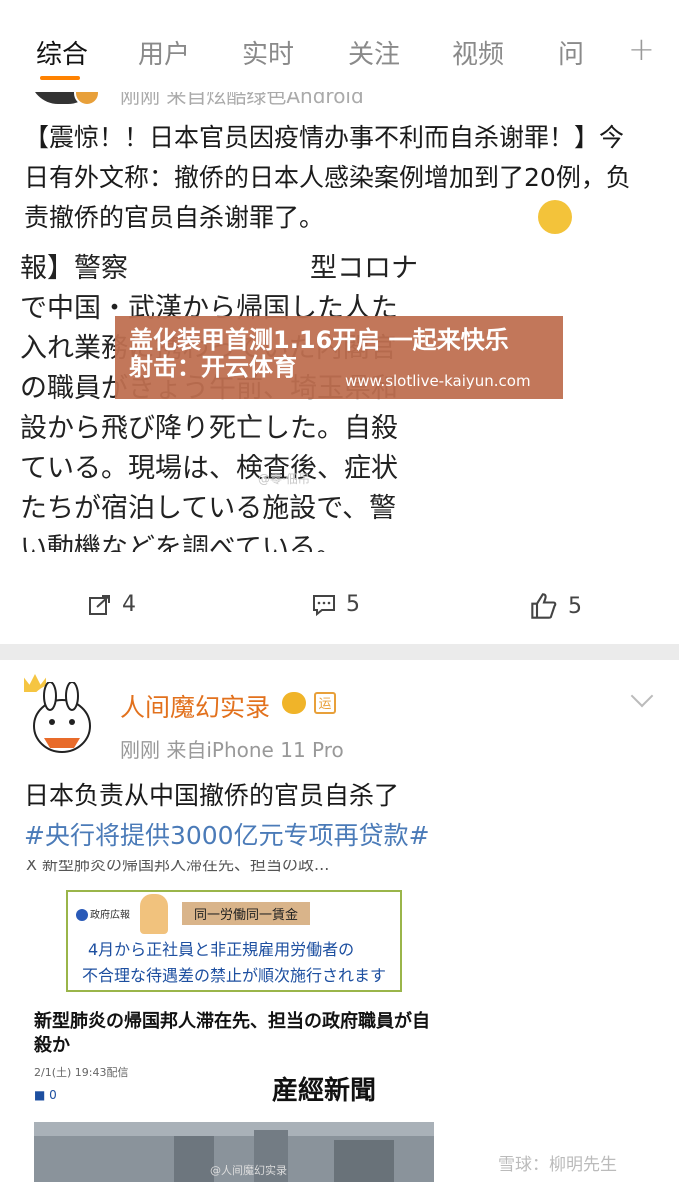 The width and height of the screenshot is (679, 1182). What do you see at coordinates (544, 606) in the screenshot?
I see `thumbs-up-icon` at bounding box center [544, 606].